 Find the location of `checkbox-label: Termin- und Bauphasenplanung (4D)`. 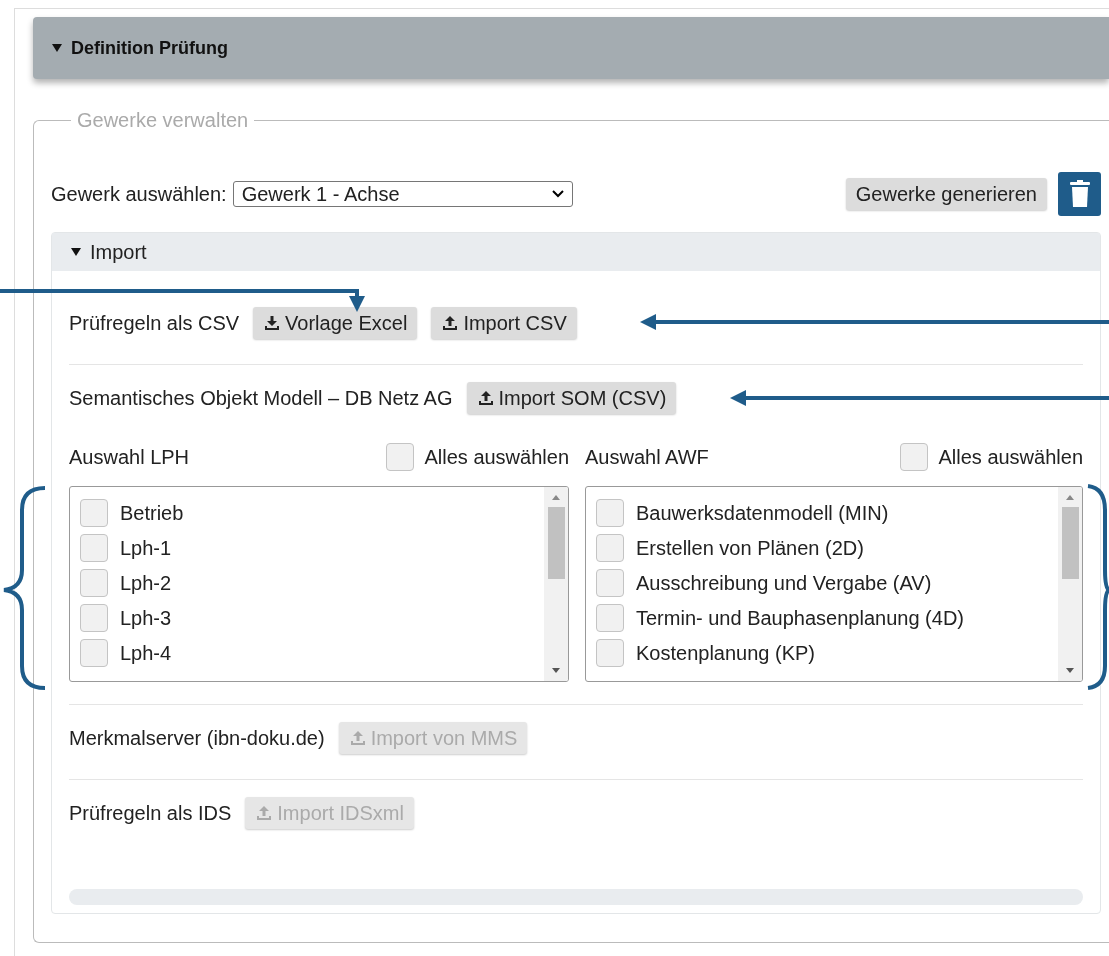

checkbox-label: Termin- und Bauphasenplanung (4D) is located at coordinates (800, 618).